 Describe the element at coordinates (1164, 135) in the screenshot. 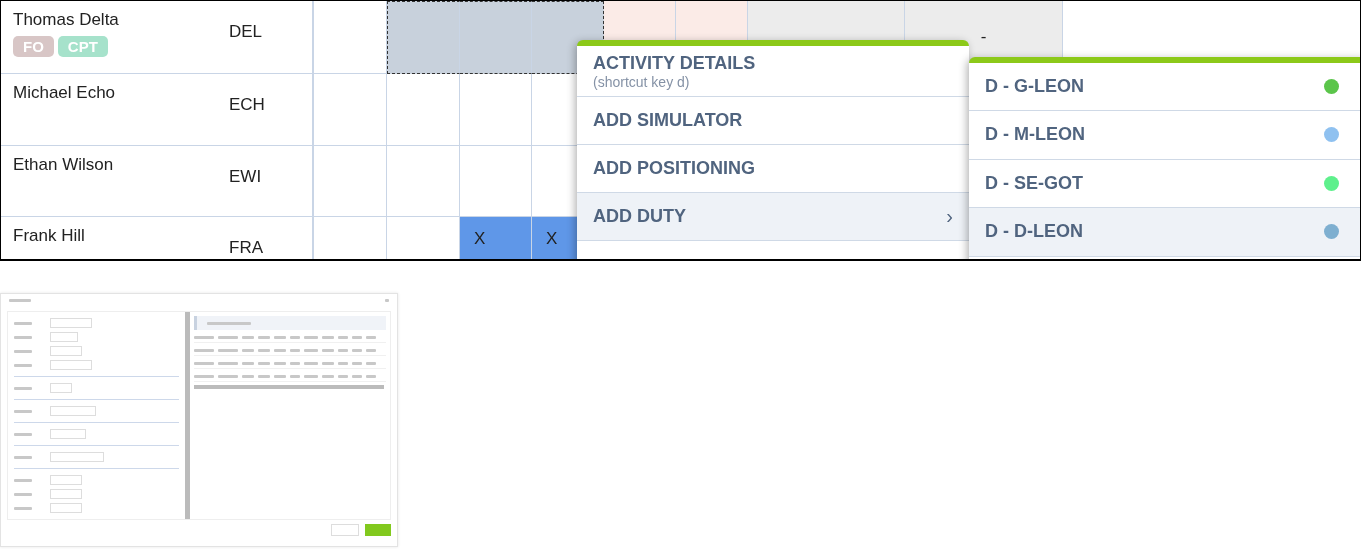

I see `submenu-item: D - M-LEON` at that location.